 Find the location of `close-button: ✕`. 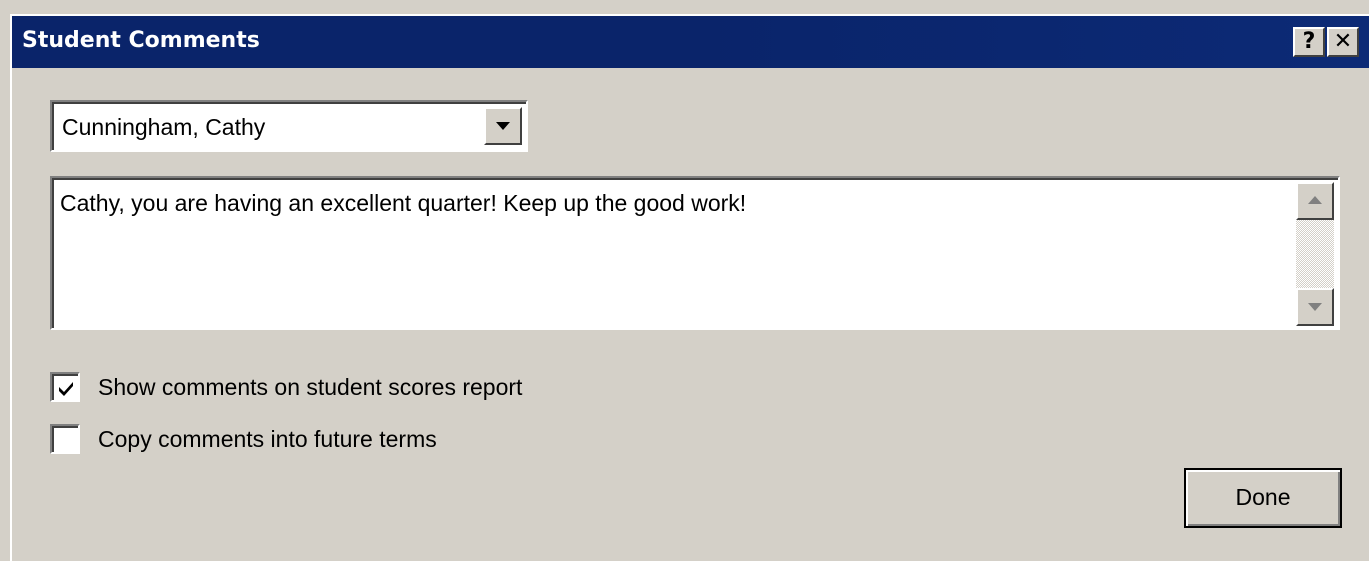

close-button: ✕ is located at coordinates (1343, 42).